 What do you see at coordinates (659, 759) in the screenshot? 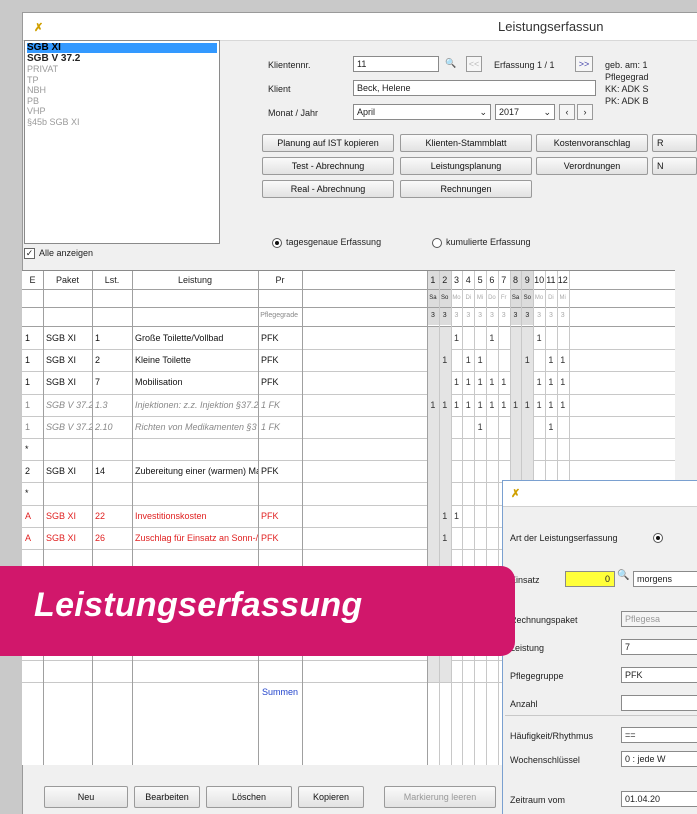
I see `wochenschluessel-field: 0 : jede W` at bounding box center [659, 759].